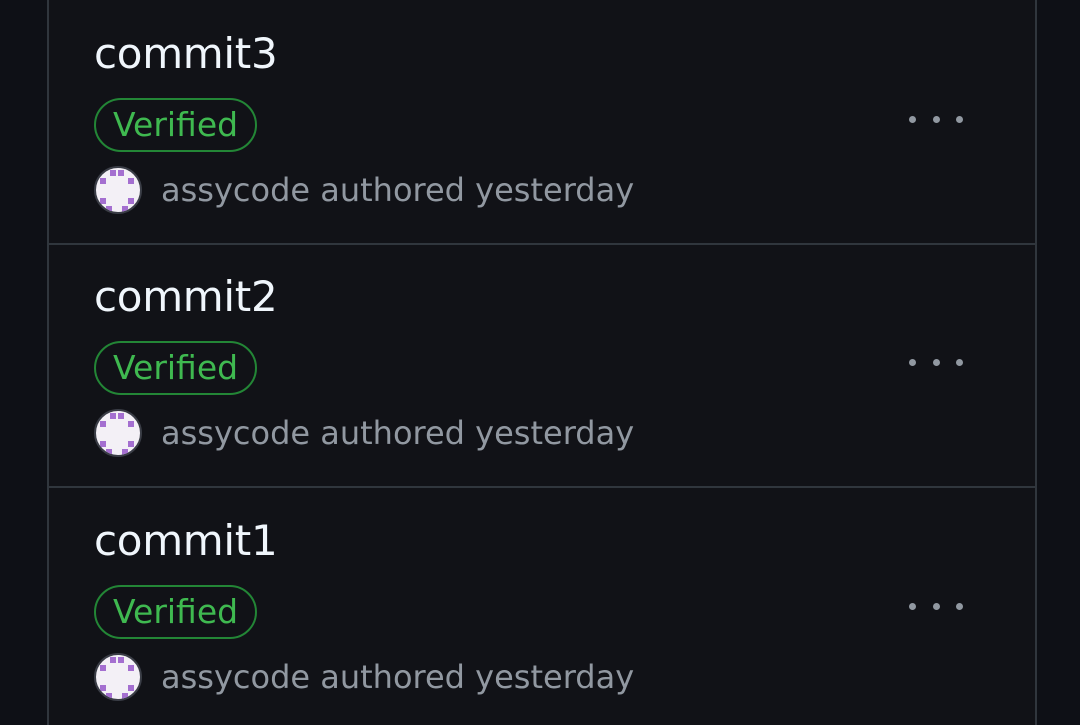  Describe the element at coordinates (186, 54) in the screenshot. I see `commit-title: commit3` at that location.